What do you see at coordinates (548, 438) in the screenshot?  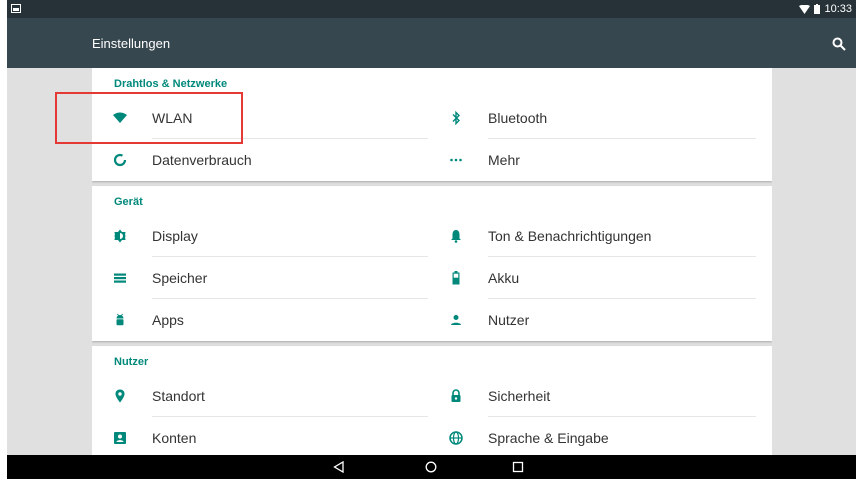 I see `setting-label: Sprache & Eingabe` at bounding box center [548, 438].